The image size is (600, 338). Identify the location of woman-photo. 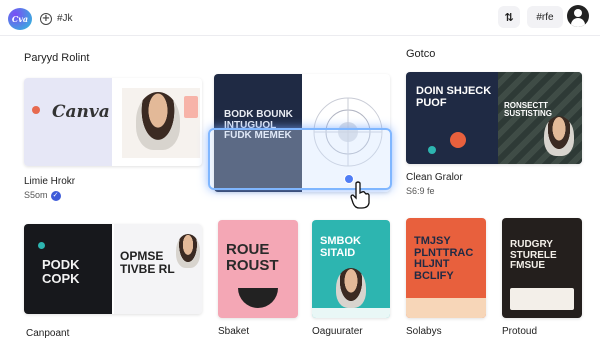
(158, 121).